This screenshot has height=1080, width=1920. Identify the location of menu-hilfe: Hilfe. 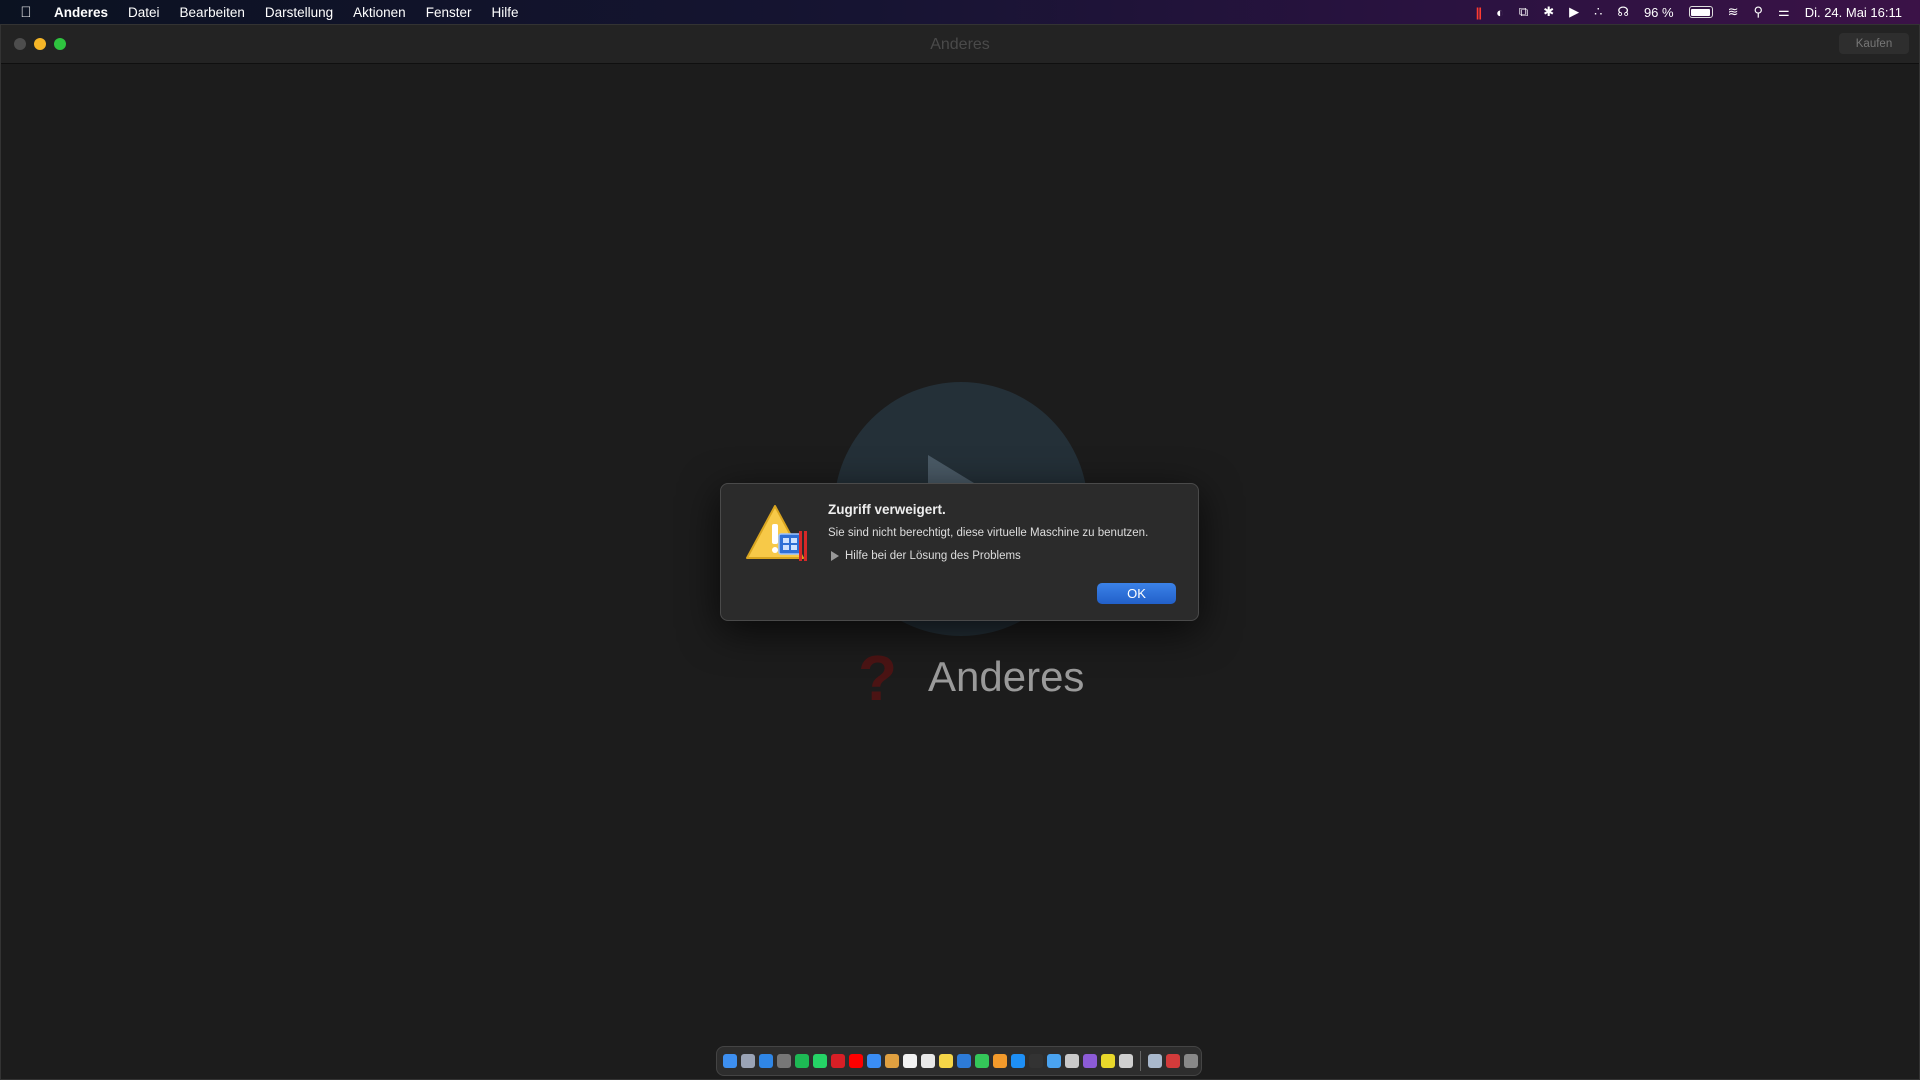
(504, 12).